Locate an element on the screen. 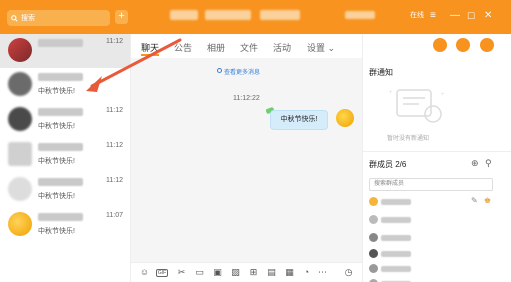 The image size is (511, 282). scissors-icon: ✂ is located at coordinates (181, 272).